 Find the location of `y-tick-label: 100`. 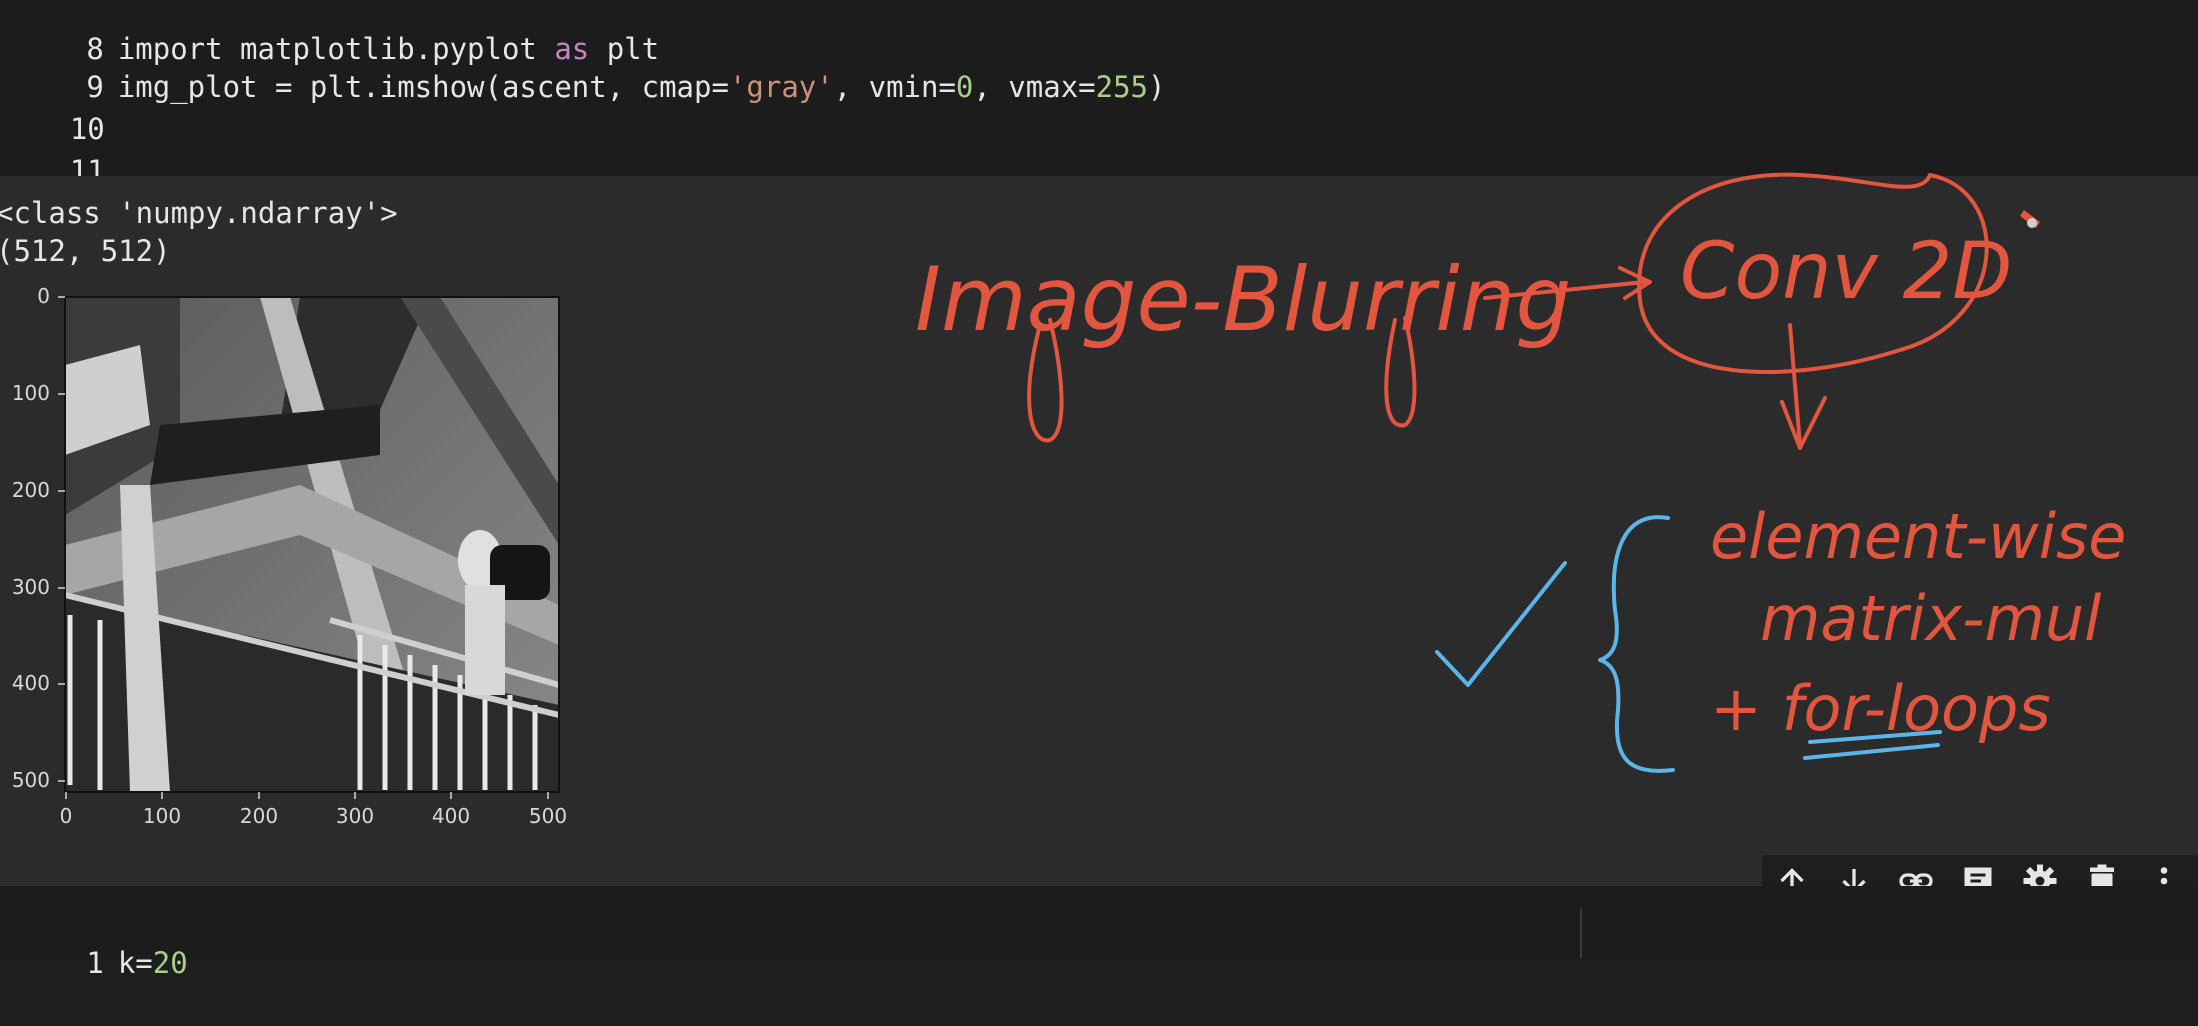

y-tick-label: 100 is located at coordinates (31, 393).